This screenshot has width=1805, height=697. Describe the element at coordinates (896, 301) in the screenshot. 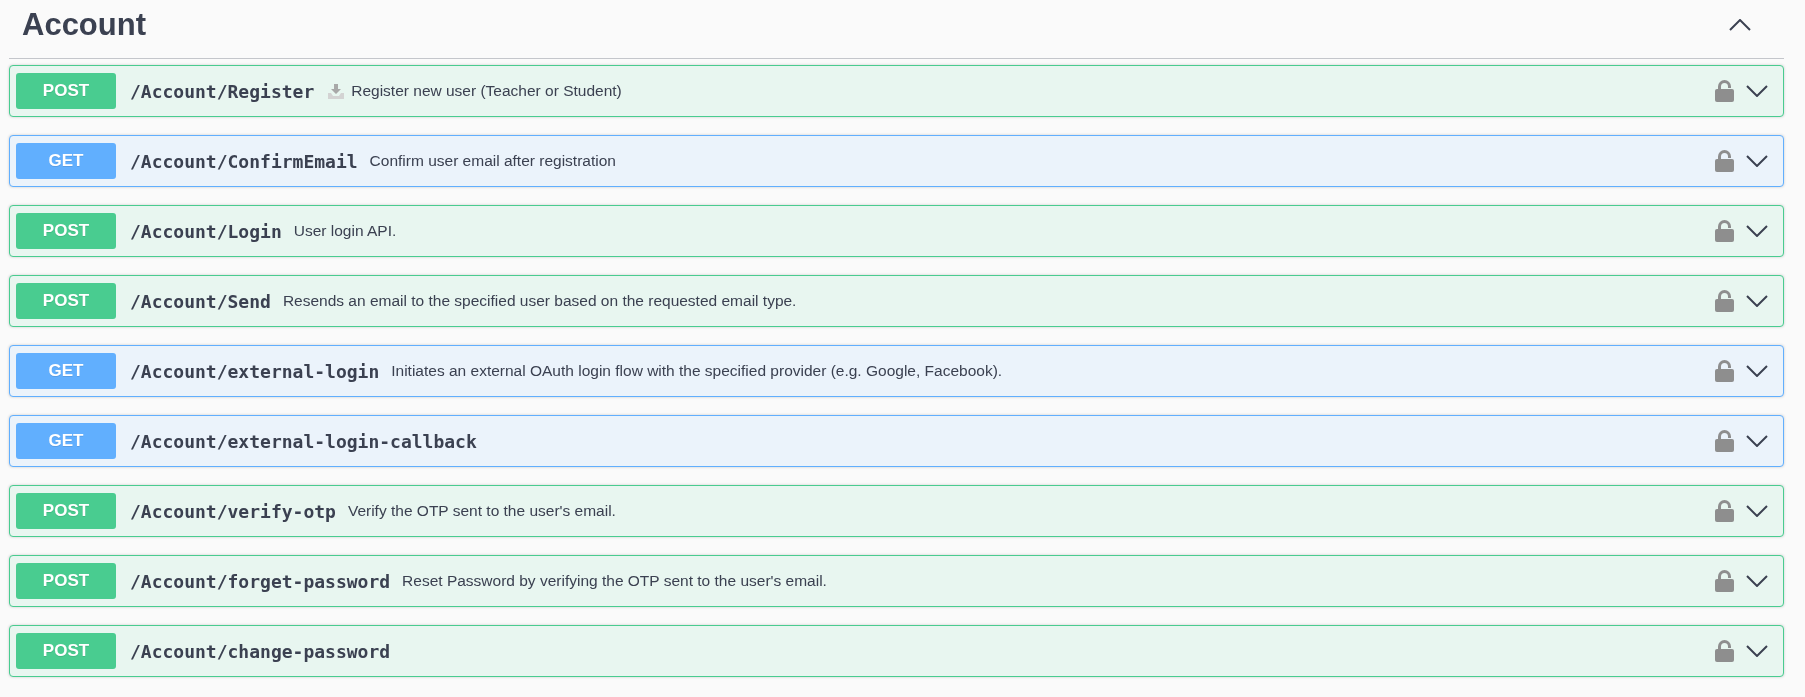

I see `endpoint-row: POST /Account/Send Resends an email to the specified user based on the requested email type.` at that location.